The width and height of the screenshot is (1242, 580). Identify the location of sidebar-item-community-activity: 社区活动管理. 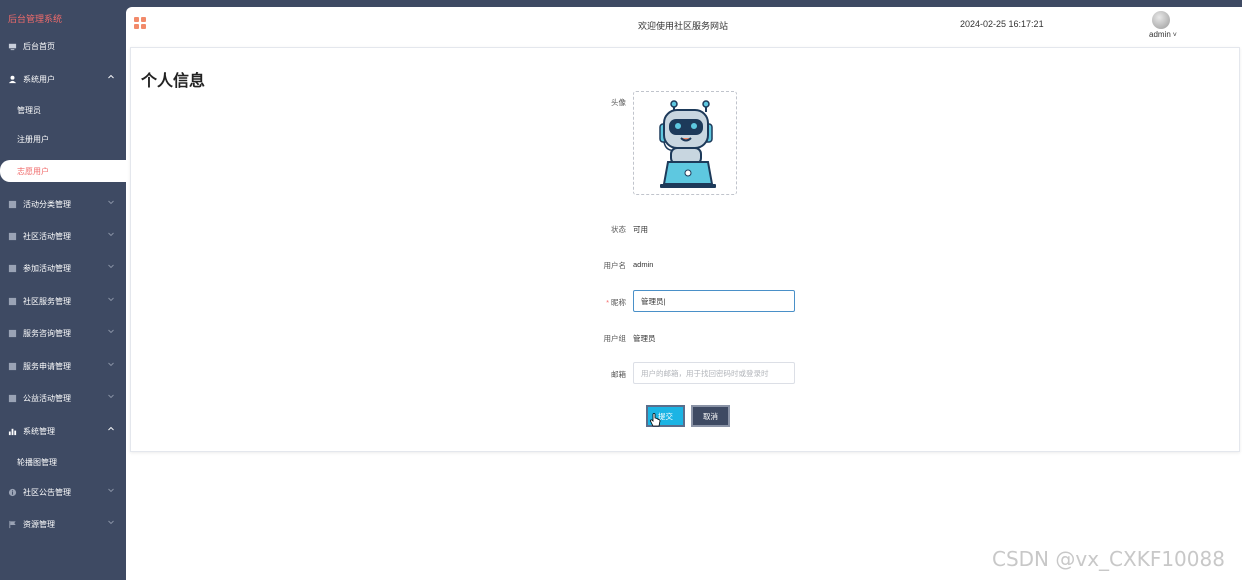
(63, 236).